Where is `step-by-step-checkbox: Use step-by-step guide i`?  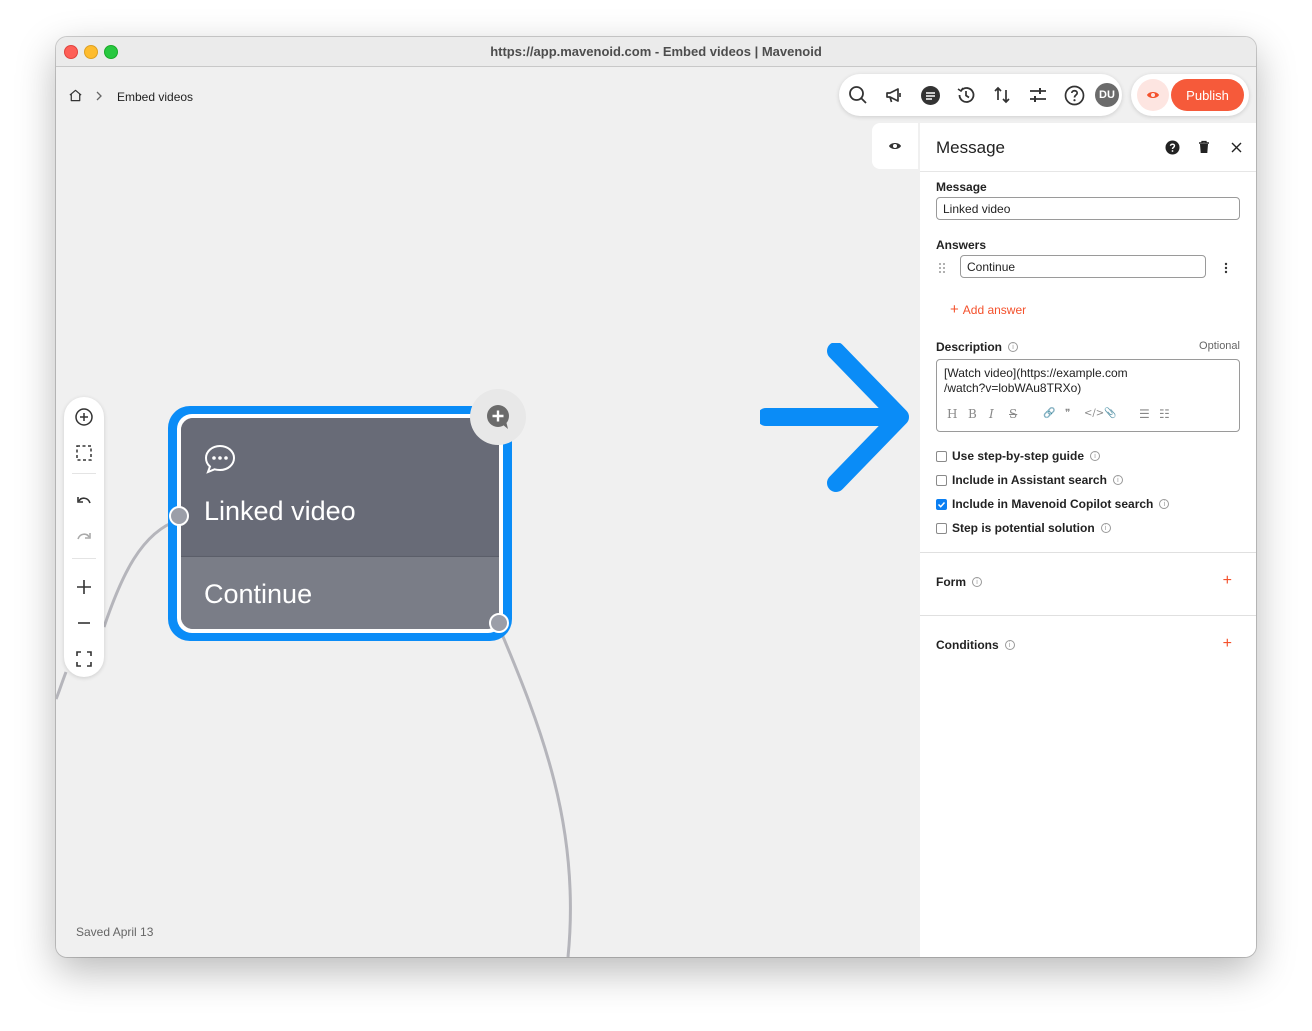
step-by-step-checkbox: Use step-by-step guide i is located at coordinates (1018, 456).